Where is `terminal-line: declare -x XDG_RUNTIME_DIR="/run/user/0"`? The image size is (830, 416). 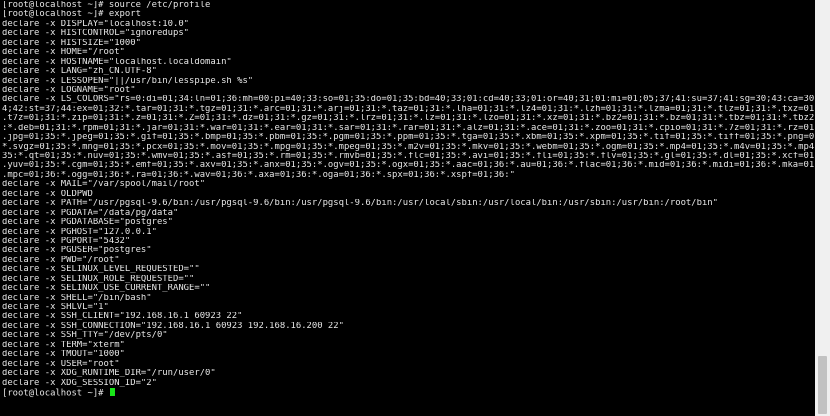
terminal-line: declare -x XDG_RUNTIME_DIR="/run/user/0" is located at coordinates (109, 374).